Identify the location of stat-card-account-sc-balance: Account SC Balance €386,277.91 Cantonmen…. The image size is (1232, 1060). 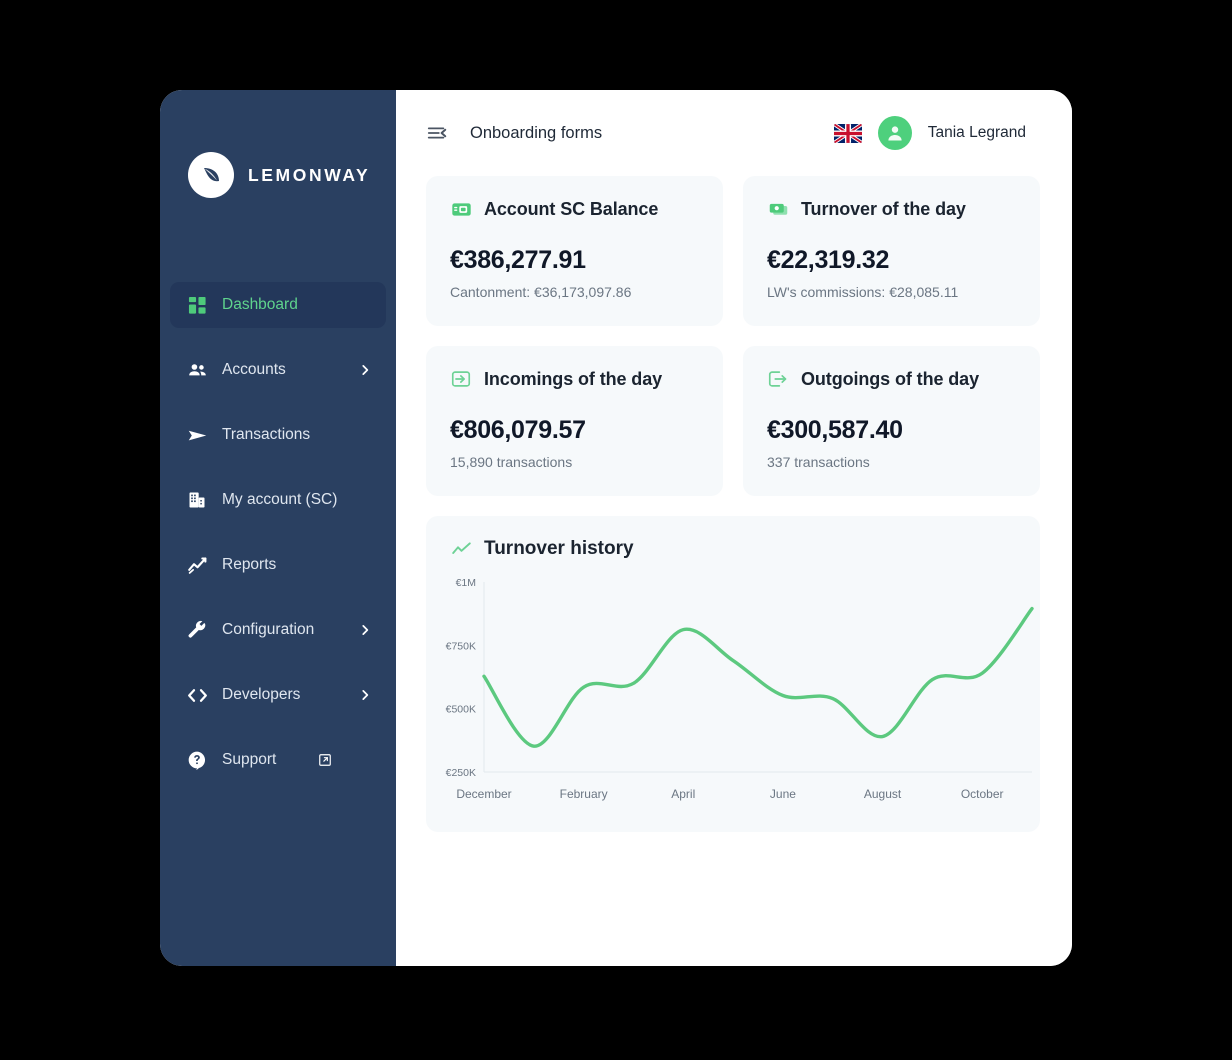
(574, 251).